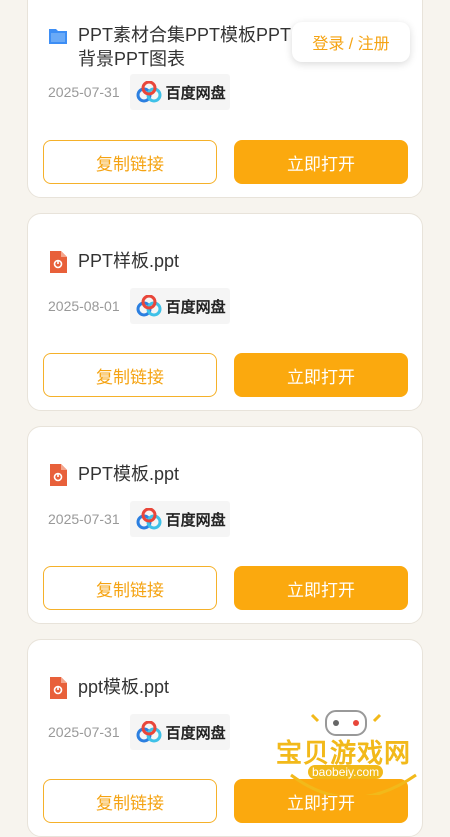 This screenshot has height=837, width=450. What do you see at coordinates (58, 36) in the screenshot?
I see `folder-icon` at bounding box center [58, 36].